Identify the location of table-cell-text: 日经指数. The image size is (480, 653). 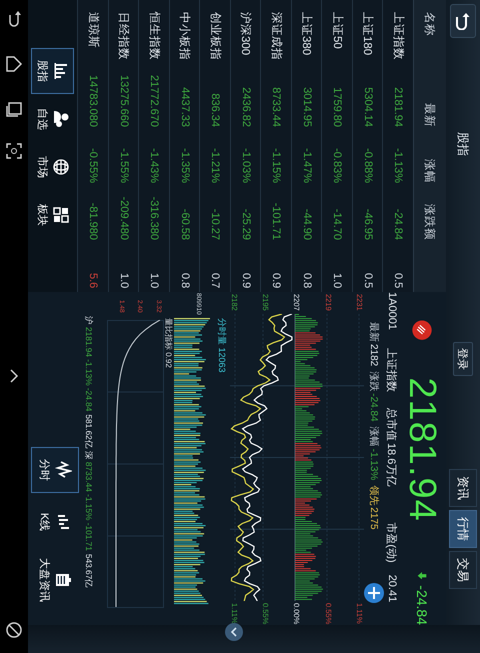
(123, 36).